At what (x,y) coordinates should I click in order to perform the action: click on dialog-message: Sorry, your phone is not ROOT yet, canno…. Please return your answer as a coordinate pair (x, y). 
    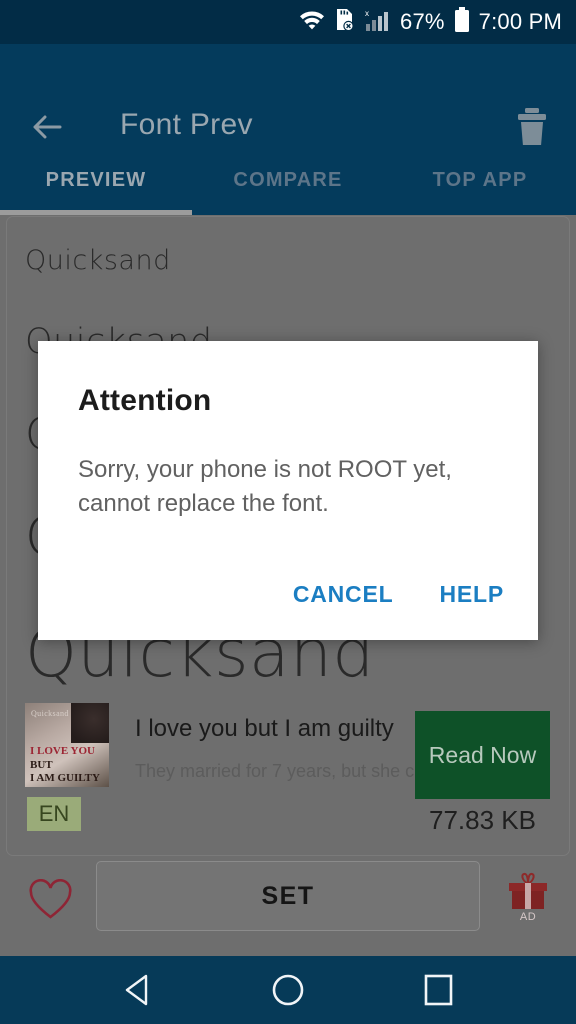
    Looking at the image, I should click on (265, 486).